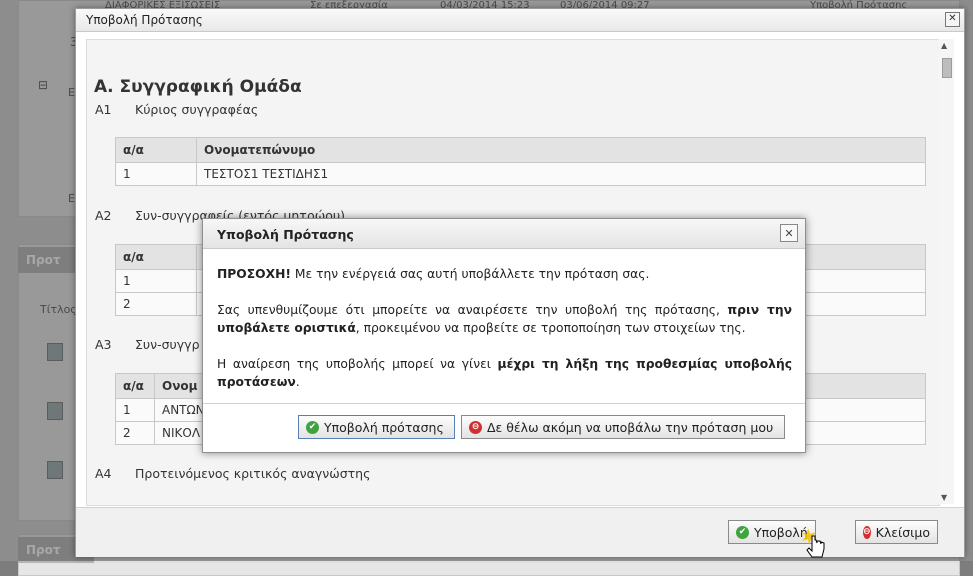 The width and height of the screenshot is (973, 576). Describe the element at coordinates (561, 174) in the screenshot. I see `table-cell: ΤΕΣΤΟΣ1 ΤΕΣΤΙΔΗΣ1` at that location.